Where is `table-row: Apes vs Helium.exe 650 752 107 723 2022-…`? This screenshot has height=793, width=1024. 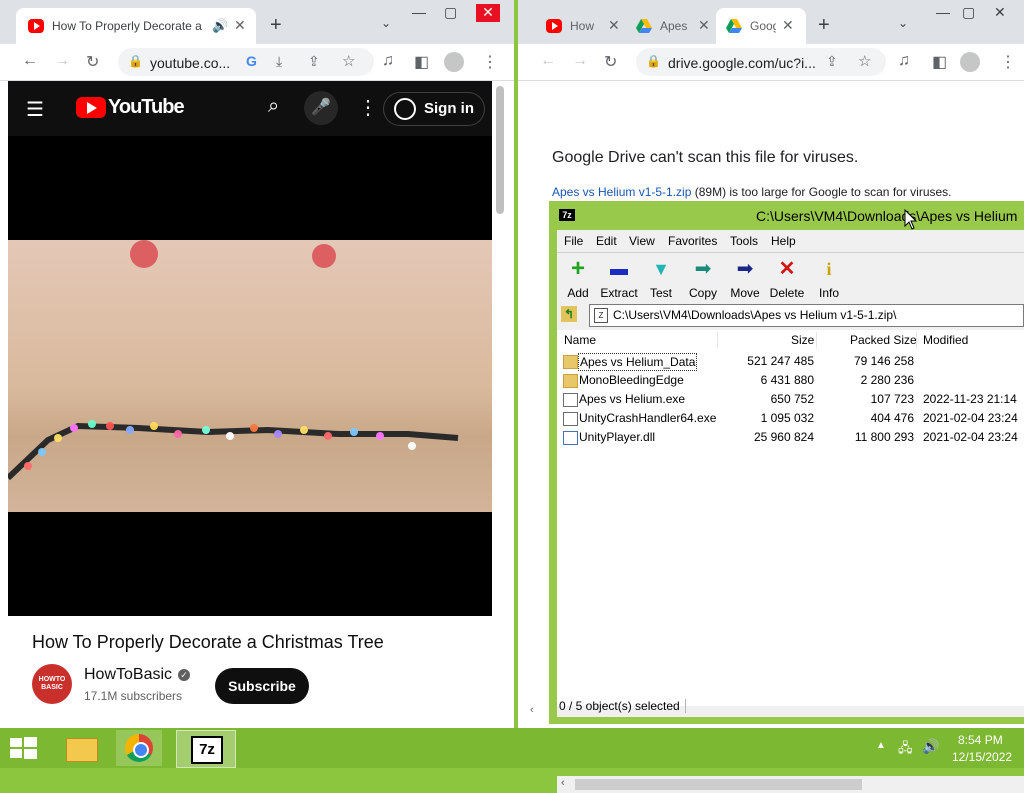
table-row: Apes vs Helium.exe 650 752 107 723 2022-… is located at coordinates (790, 399).